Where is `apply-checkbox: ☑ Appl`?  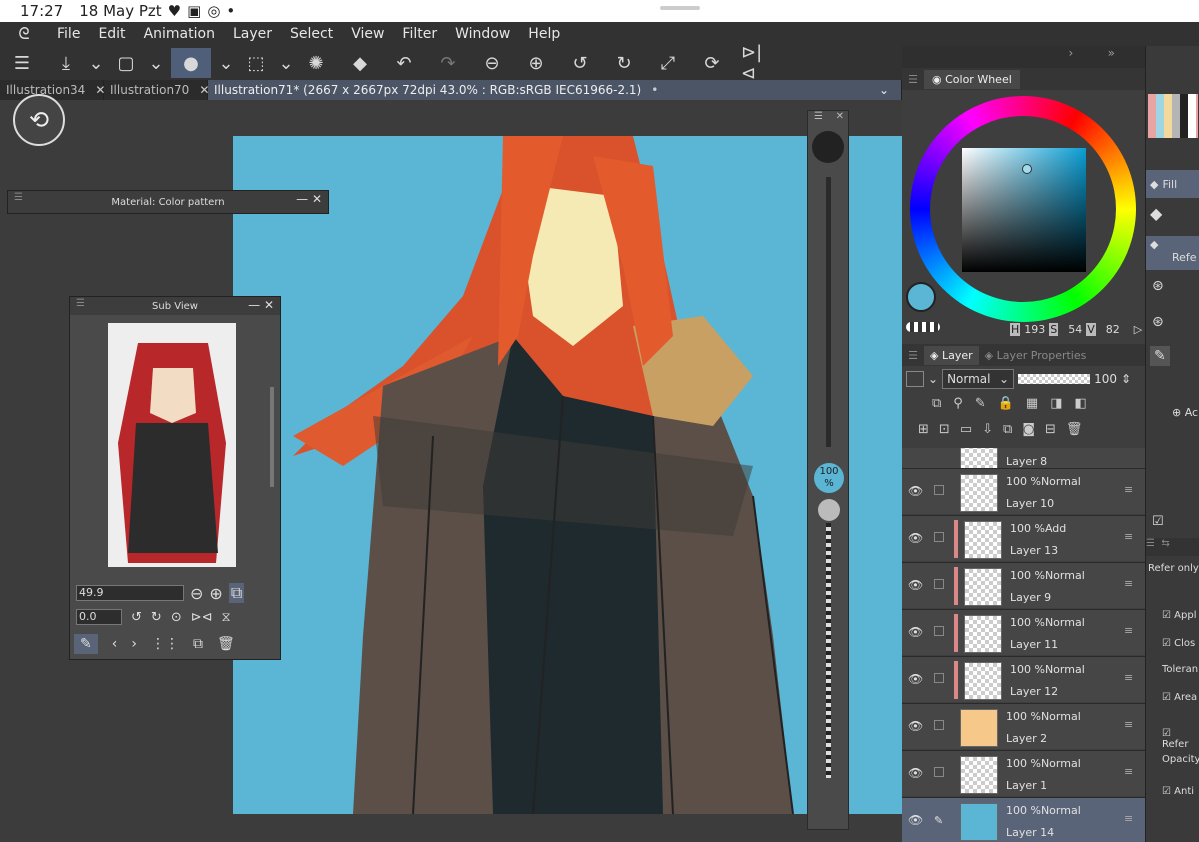 apply-checkbox: ☑ Appl is located at coordinates (1179, 615).